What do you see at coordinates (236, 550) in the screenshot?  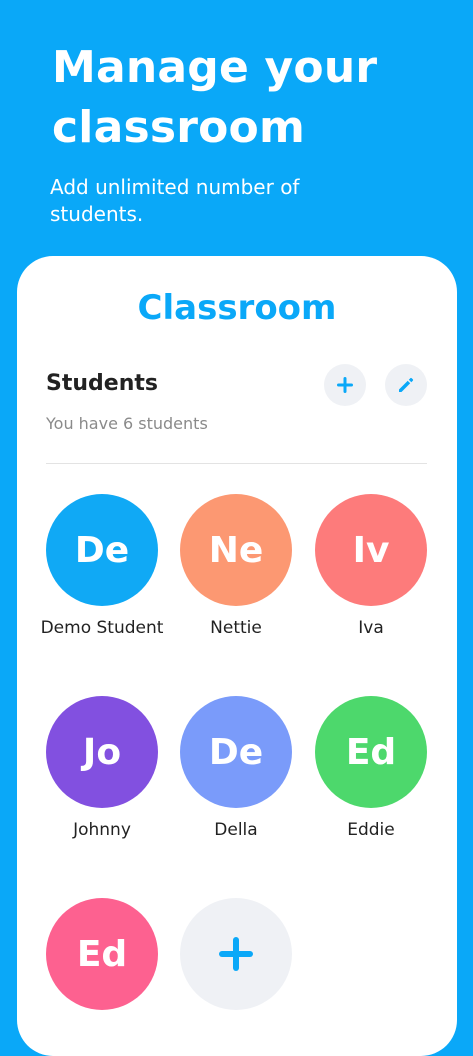 I see `student-avatar: Ne` at bounding box center [236, 550].